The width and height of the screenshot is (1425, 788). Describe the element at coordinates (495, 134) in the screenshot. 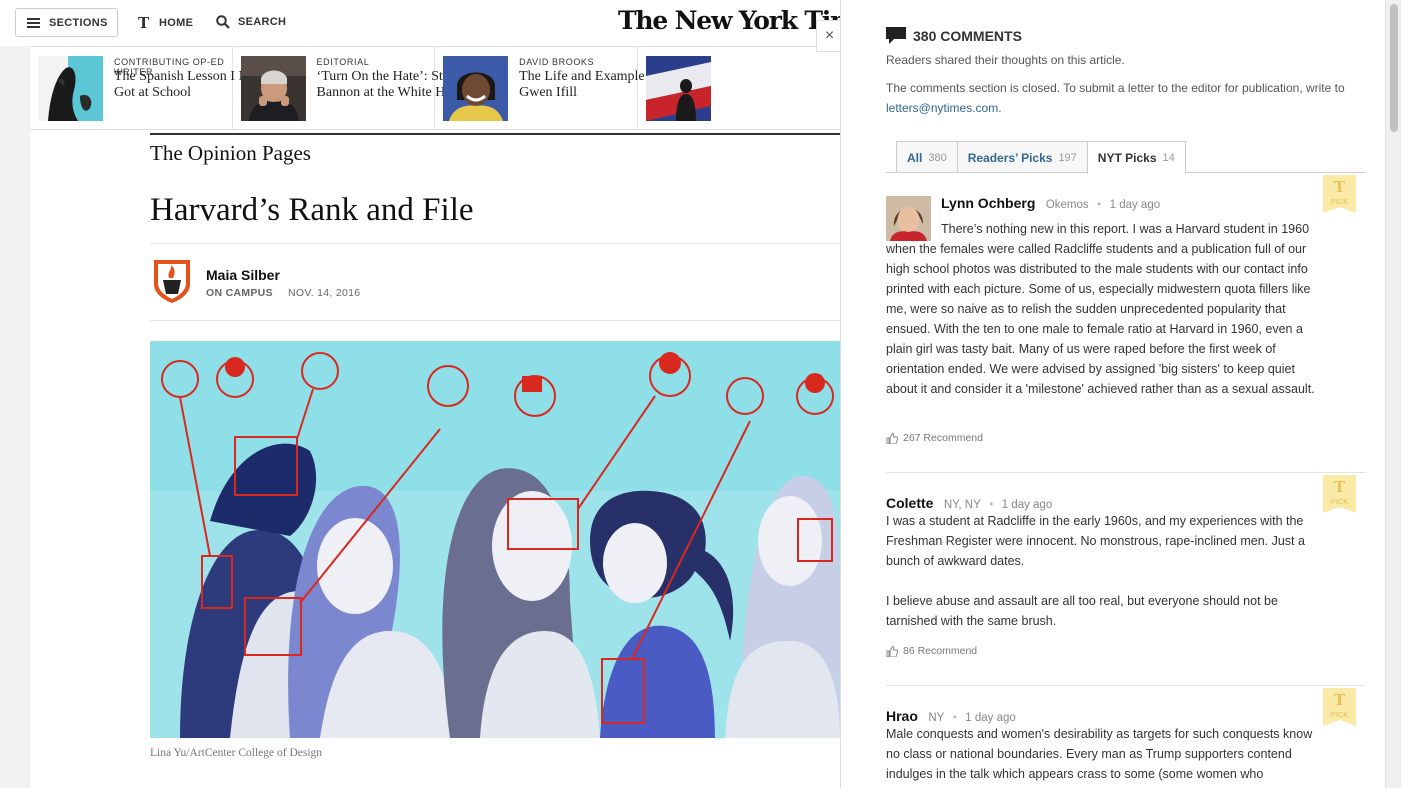

I see `section-rule` at that location.